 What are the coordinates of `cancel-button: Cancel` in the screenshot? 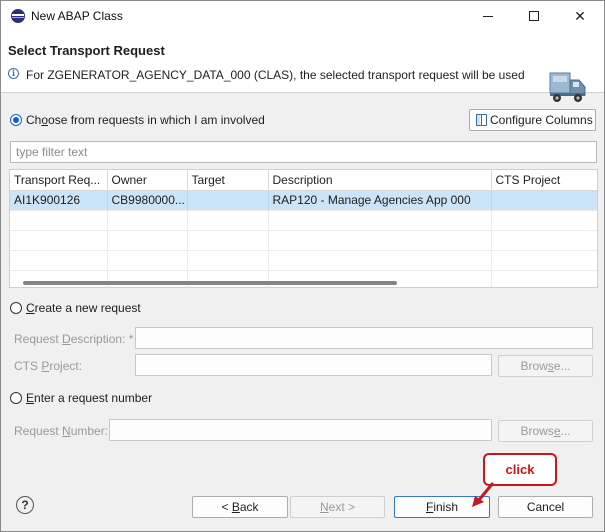 It's located at (545, 507).